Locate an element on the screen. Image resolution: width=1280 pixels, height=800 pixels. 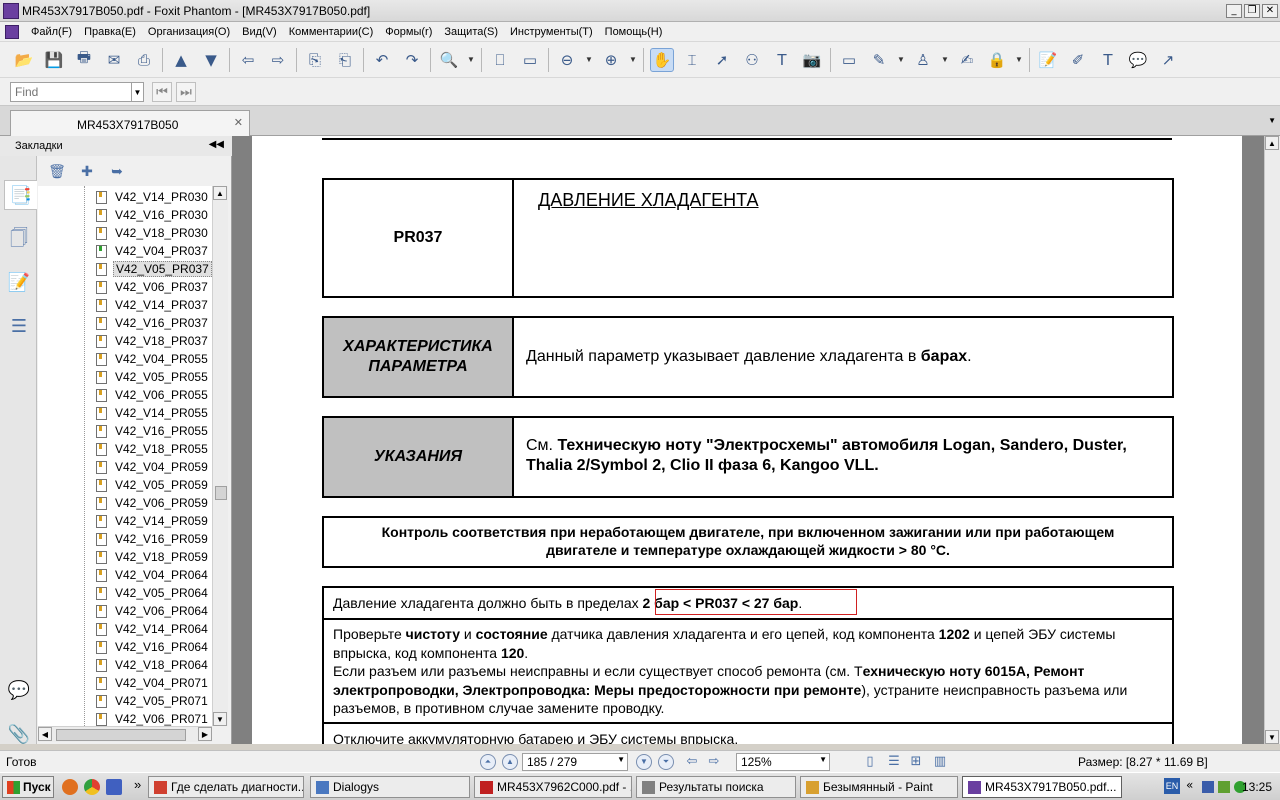
menu-edit: Правка(E) is located at coordinates (110, 32).